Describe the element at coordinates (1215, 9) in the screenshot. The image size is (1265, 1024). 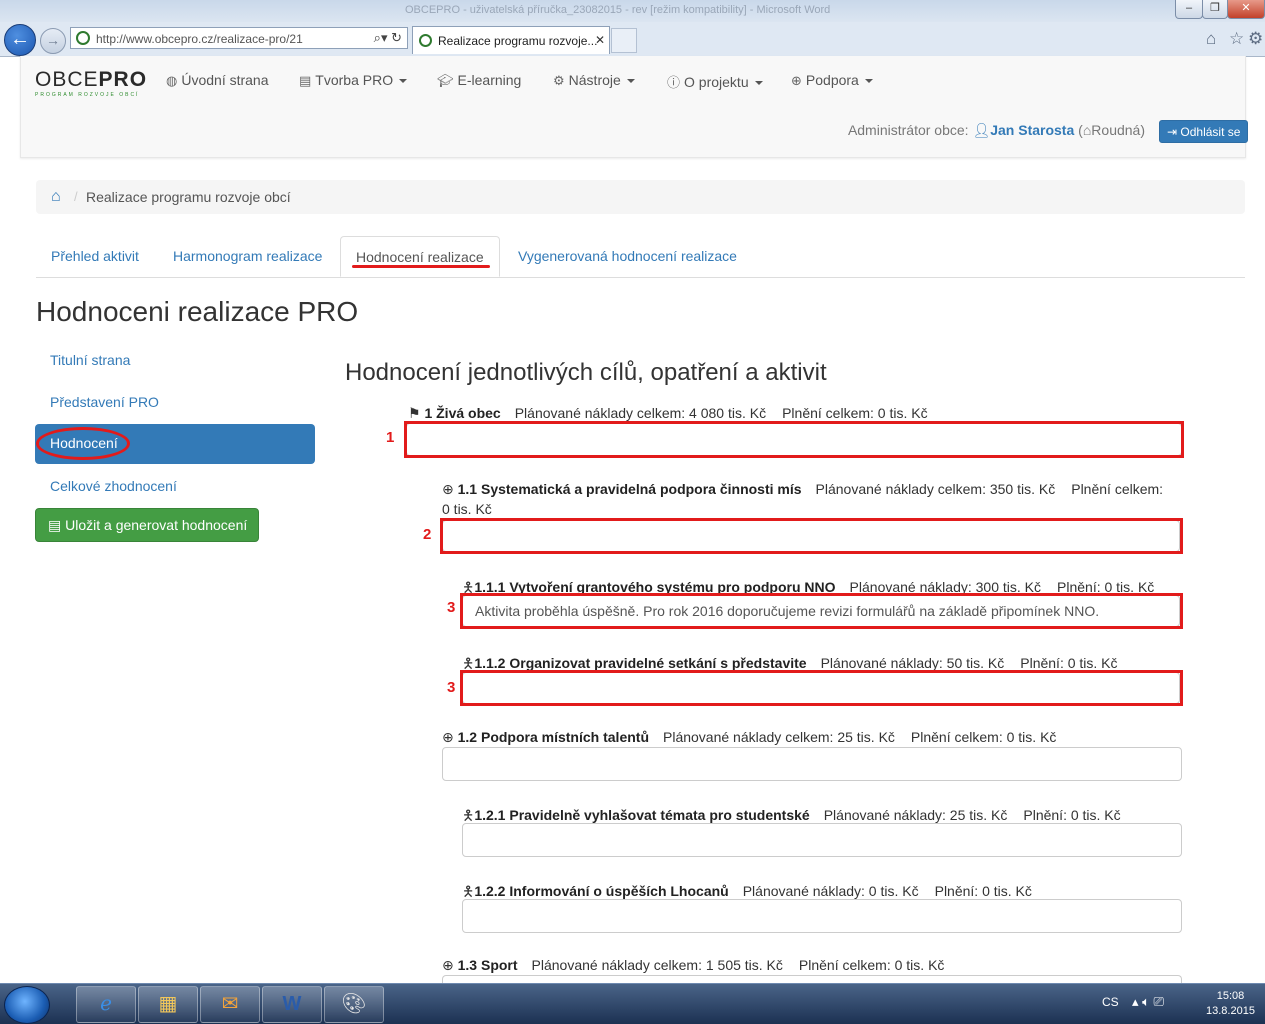
I see `maximize-button: ❐` at that location.